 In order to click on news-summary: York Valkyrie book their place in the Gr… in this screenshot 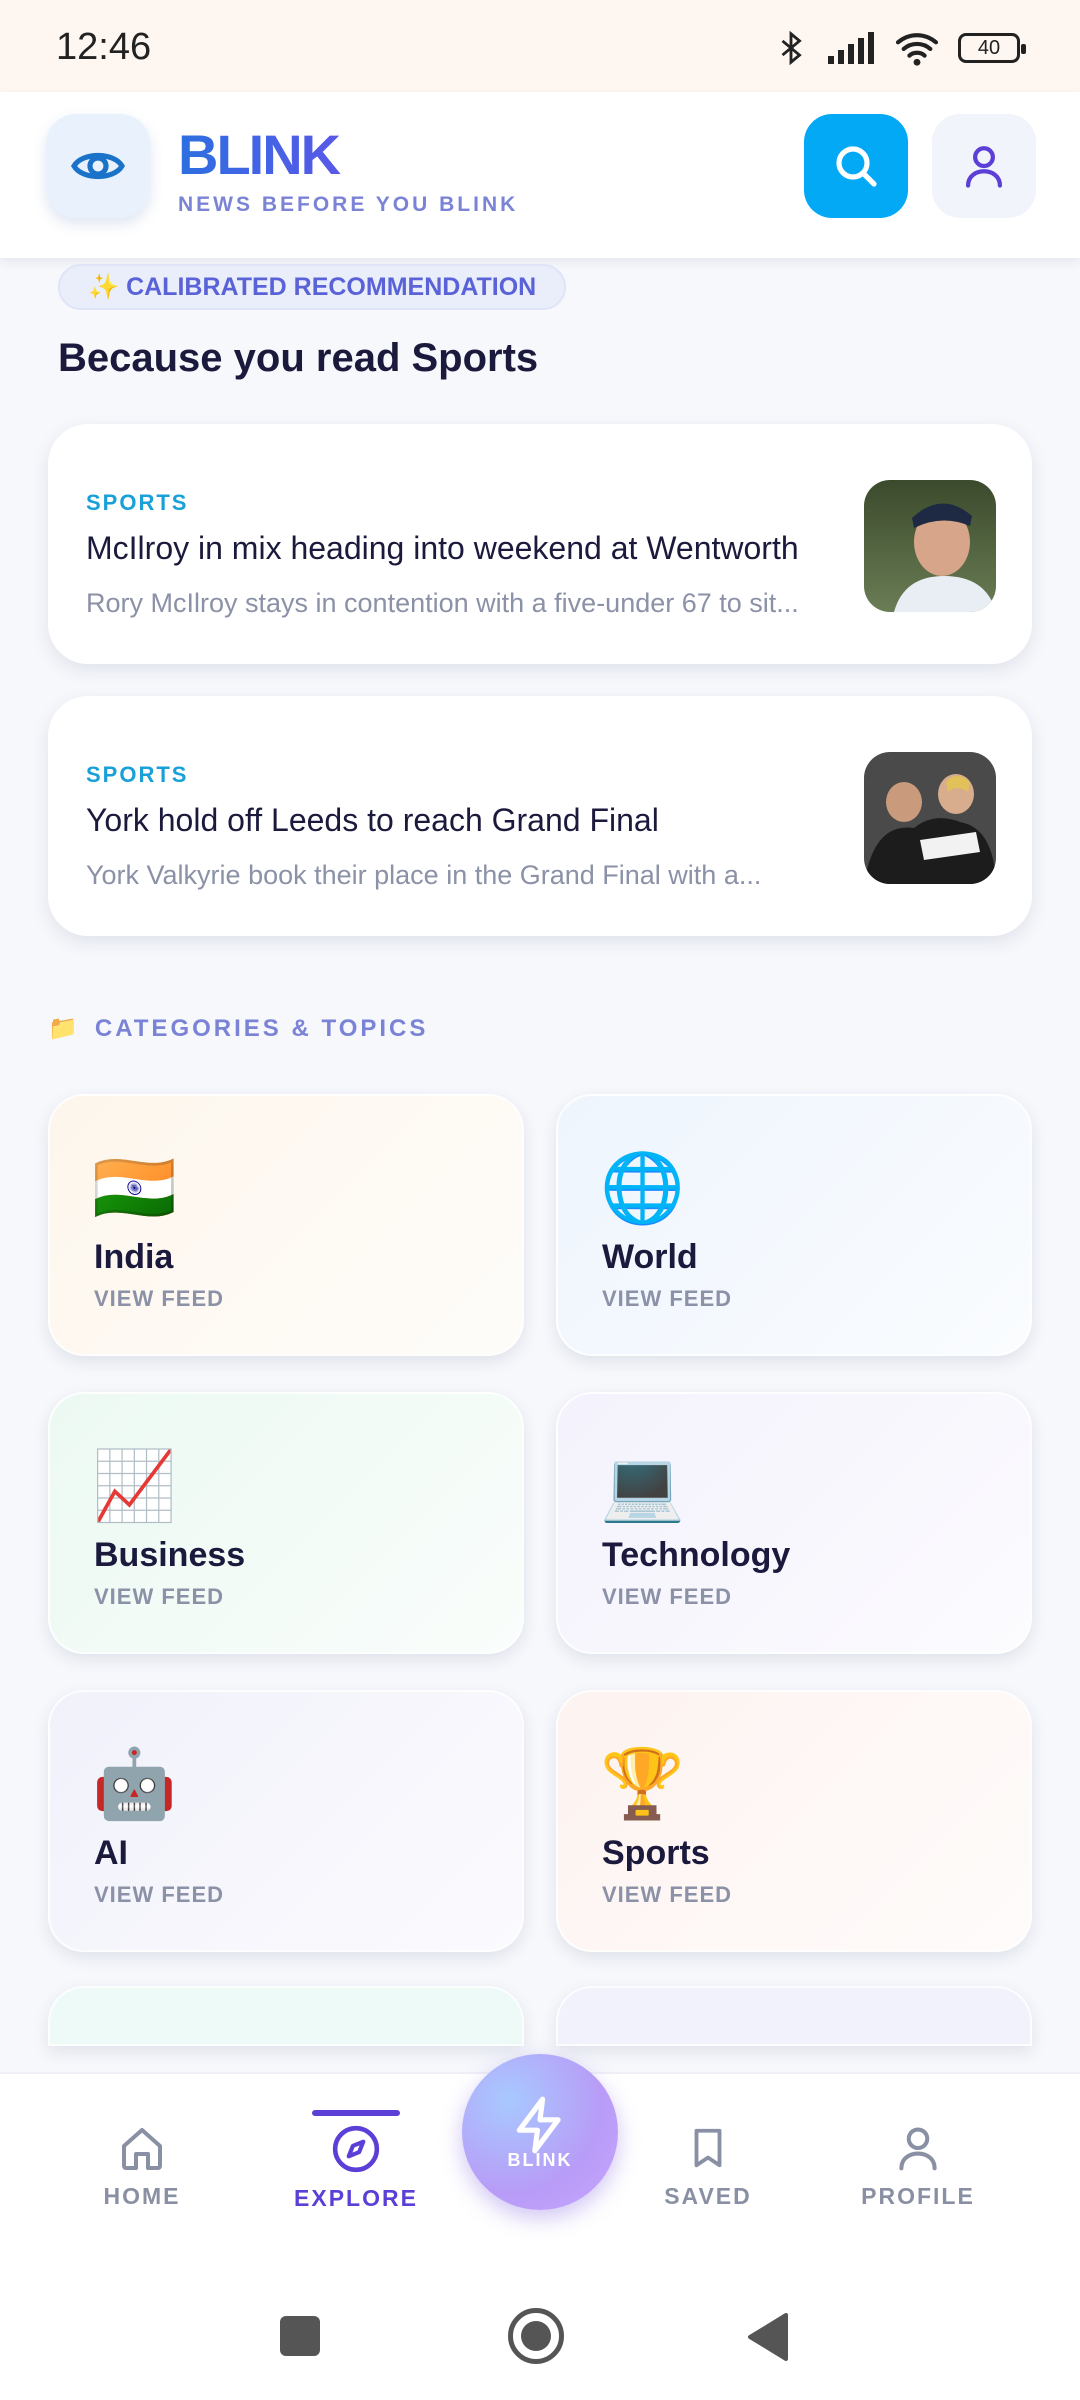, I will do `click(424, 875)`.